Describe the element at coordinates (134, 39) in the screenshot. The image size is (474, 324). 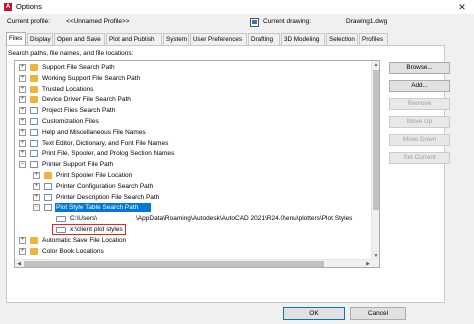
I see `tab-plot-and-publish: Plot and Publish` at that location.